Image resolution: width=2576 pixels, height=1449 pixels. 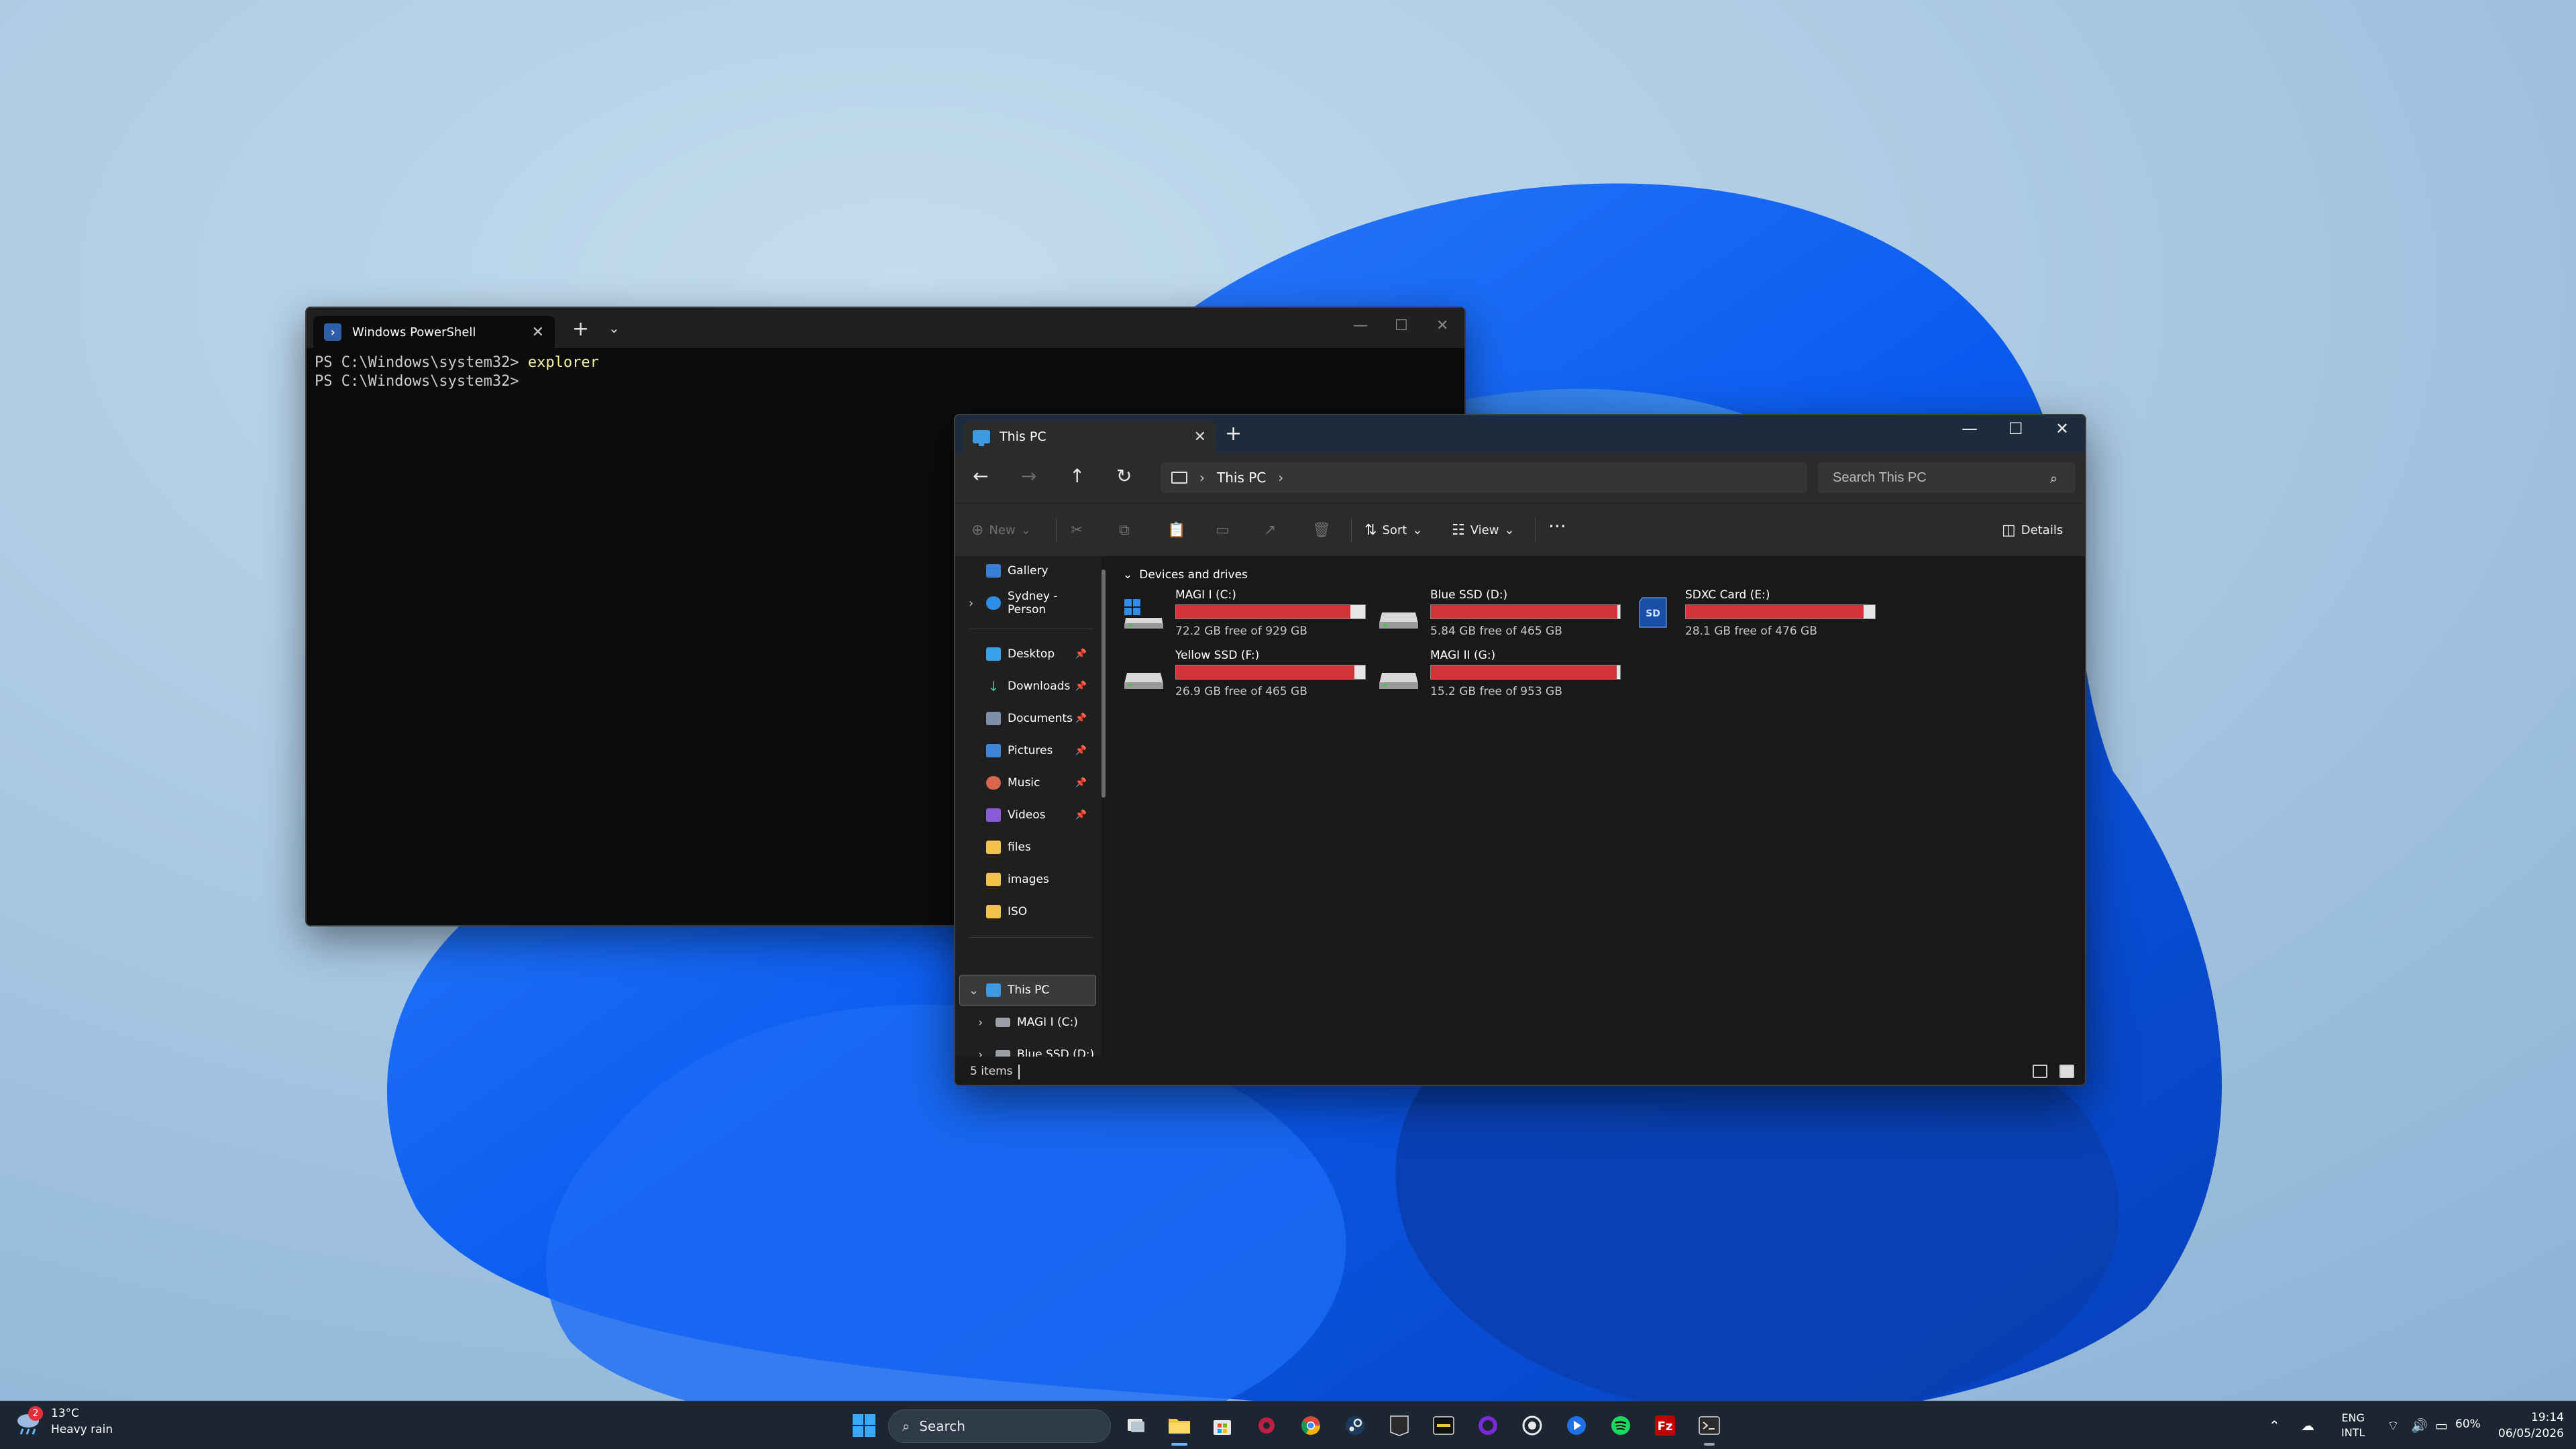 What do you see at coordinates (1077, 530) in the screenshot?
I see `cut-icon: ✂` at bounding box center [1077, 530].